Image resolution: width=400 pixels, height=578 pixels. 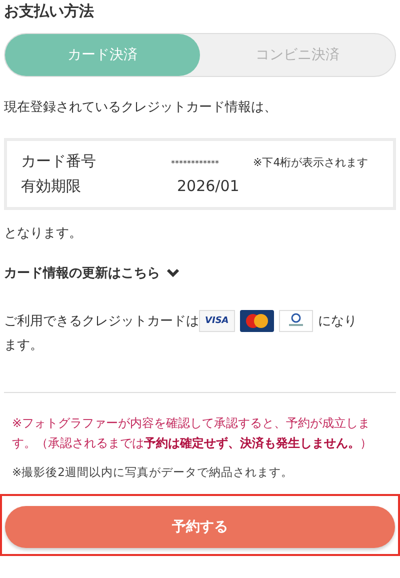 I want to click on accepted-cards-suffix-continued: ます。, so click(x=23, y=345).